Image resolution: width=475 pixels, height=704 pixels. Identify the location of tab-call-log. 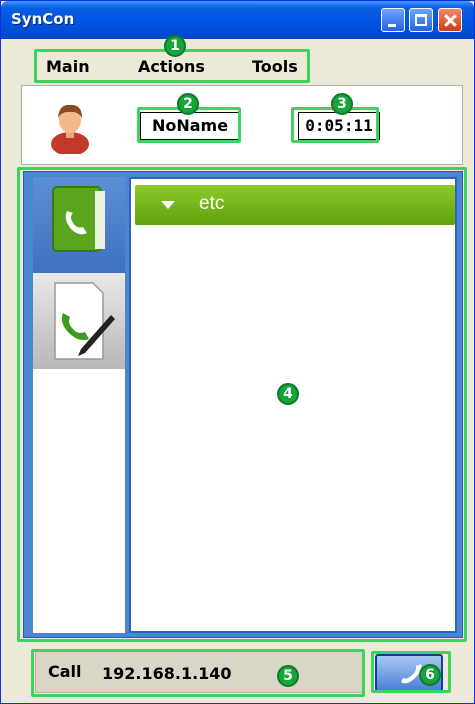
(79, 321).